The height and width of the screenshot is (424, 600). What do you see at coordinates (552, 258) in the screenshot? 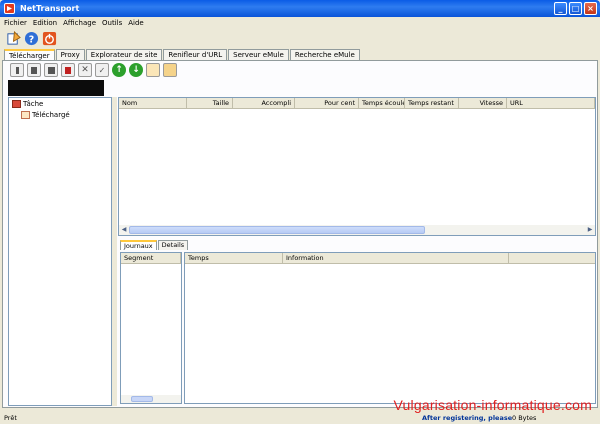
I see `col-empty` at bounding box center [552, 258].